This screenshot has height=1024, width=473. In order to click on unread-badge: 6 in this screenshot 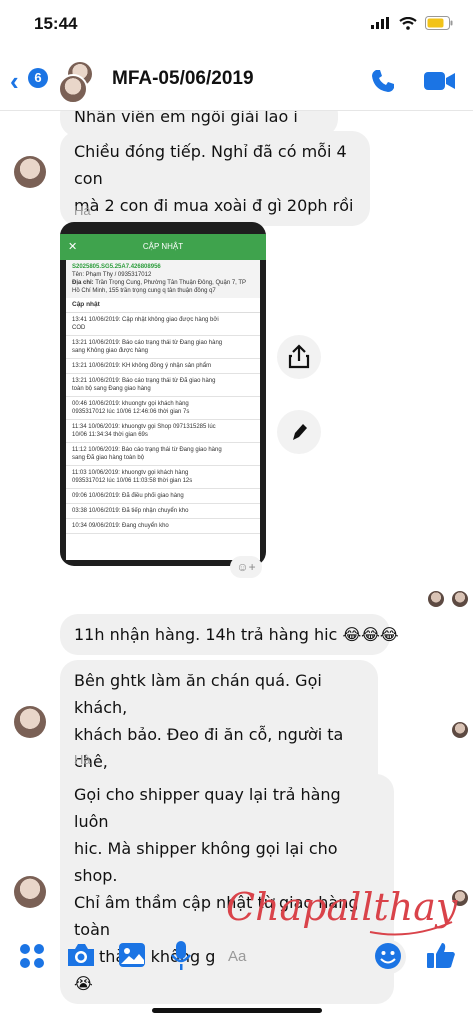, I will do `click(38, 78)`.